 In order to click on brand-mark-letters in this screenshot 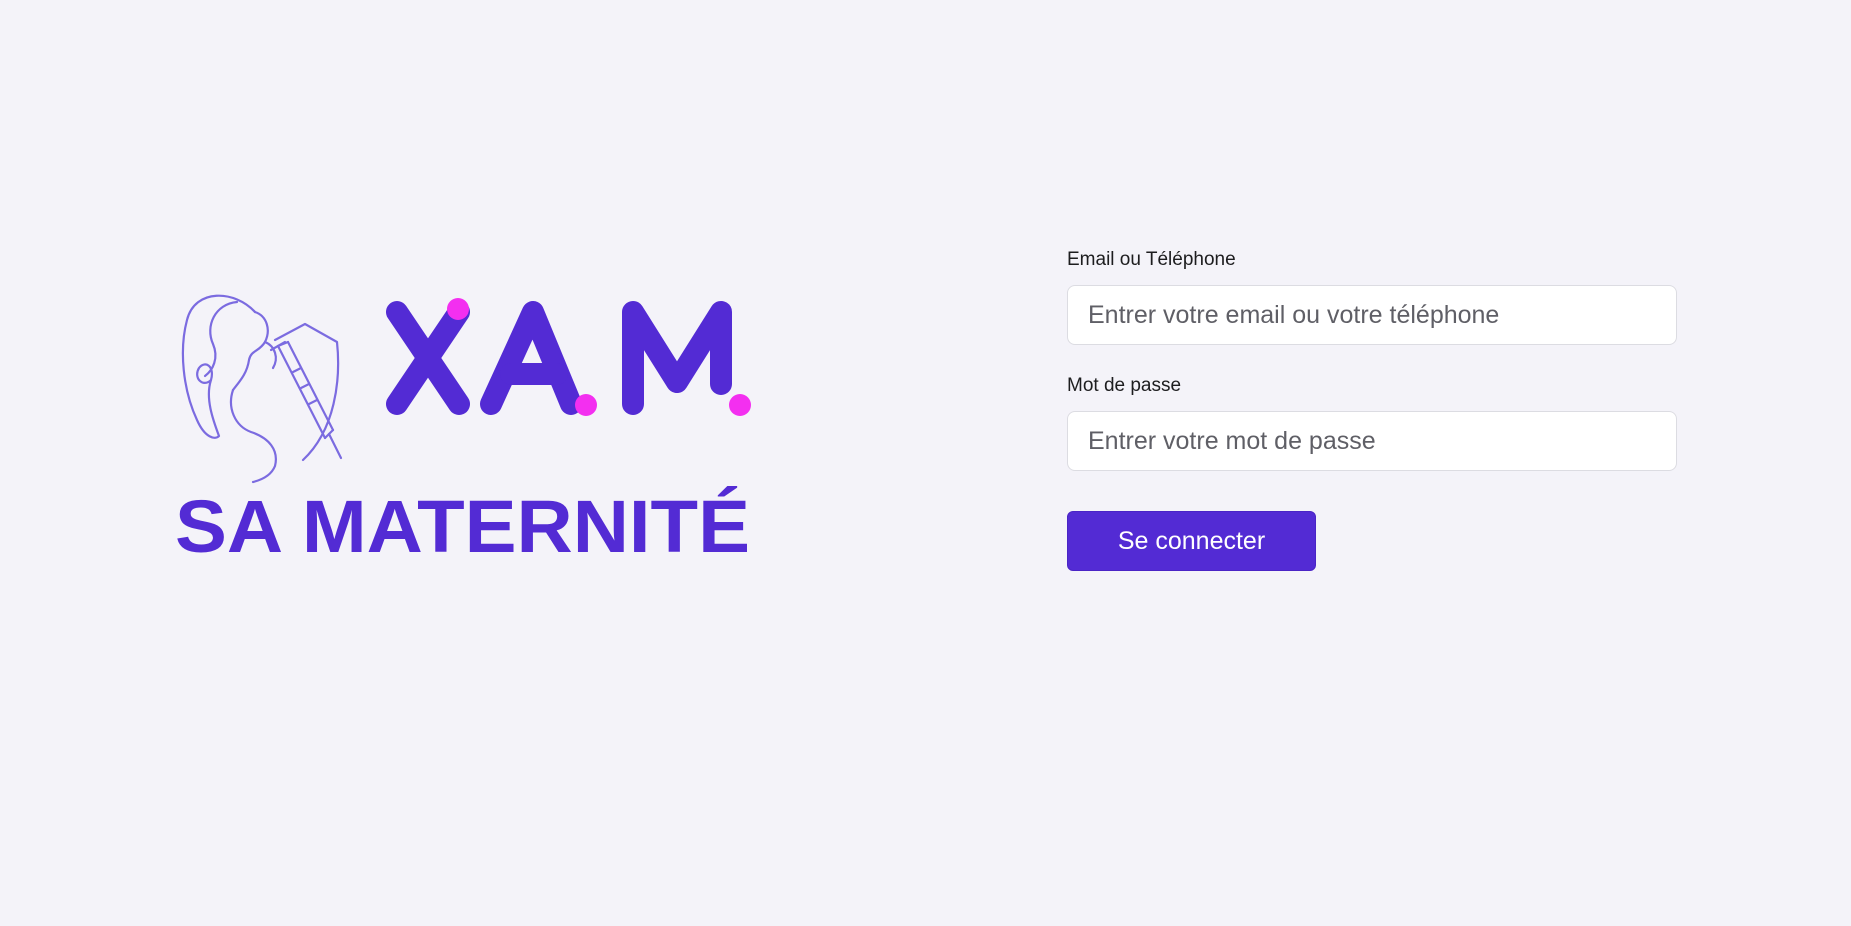, I will do `click(559, 358)`.